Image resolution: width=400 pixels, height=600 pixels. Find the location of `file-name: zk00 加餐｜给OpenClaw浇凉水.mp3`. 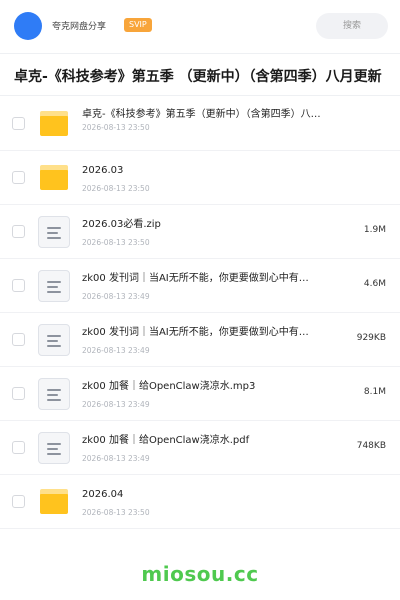

file-name: zk00 加餐｜给OpenClaw浇凉水.mp3 is located at coordinates (169, 386).